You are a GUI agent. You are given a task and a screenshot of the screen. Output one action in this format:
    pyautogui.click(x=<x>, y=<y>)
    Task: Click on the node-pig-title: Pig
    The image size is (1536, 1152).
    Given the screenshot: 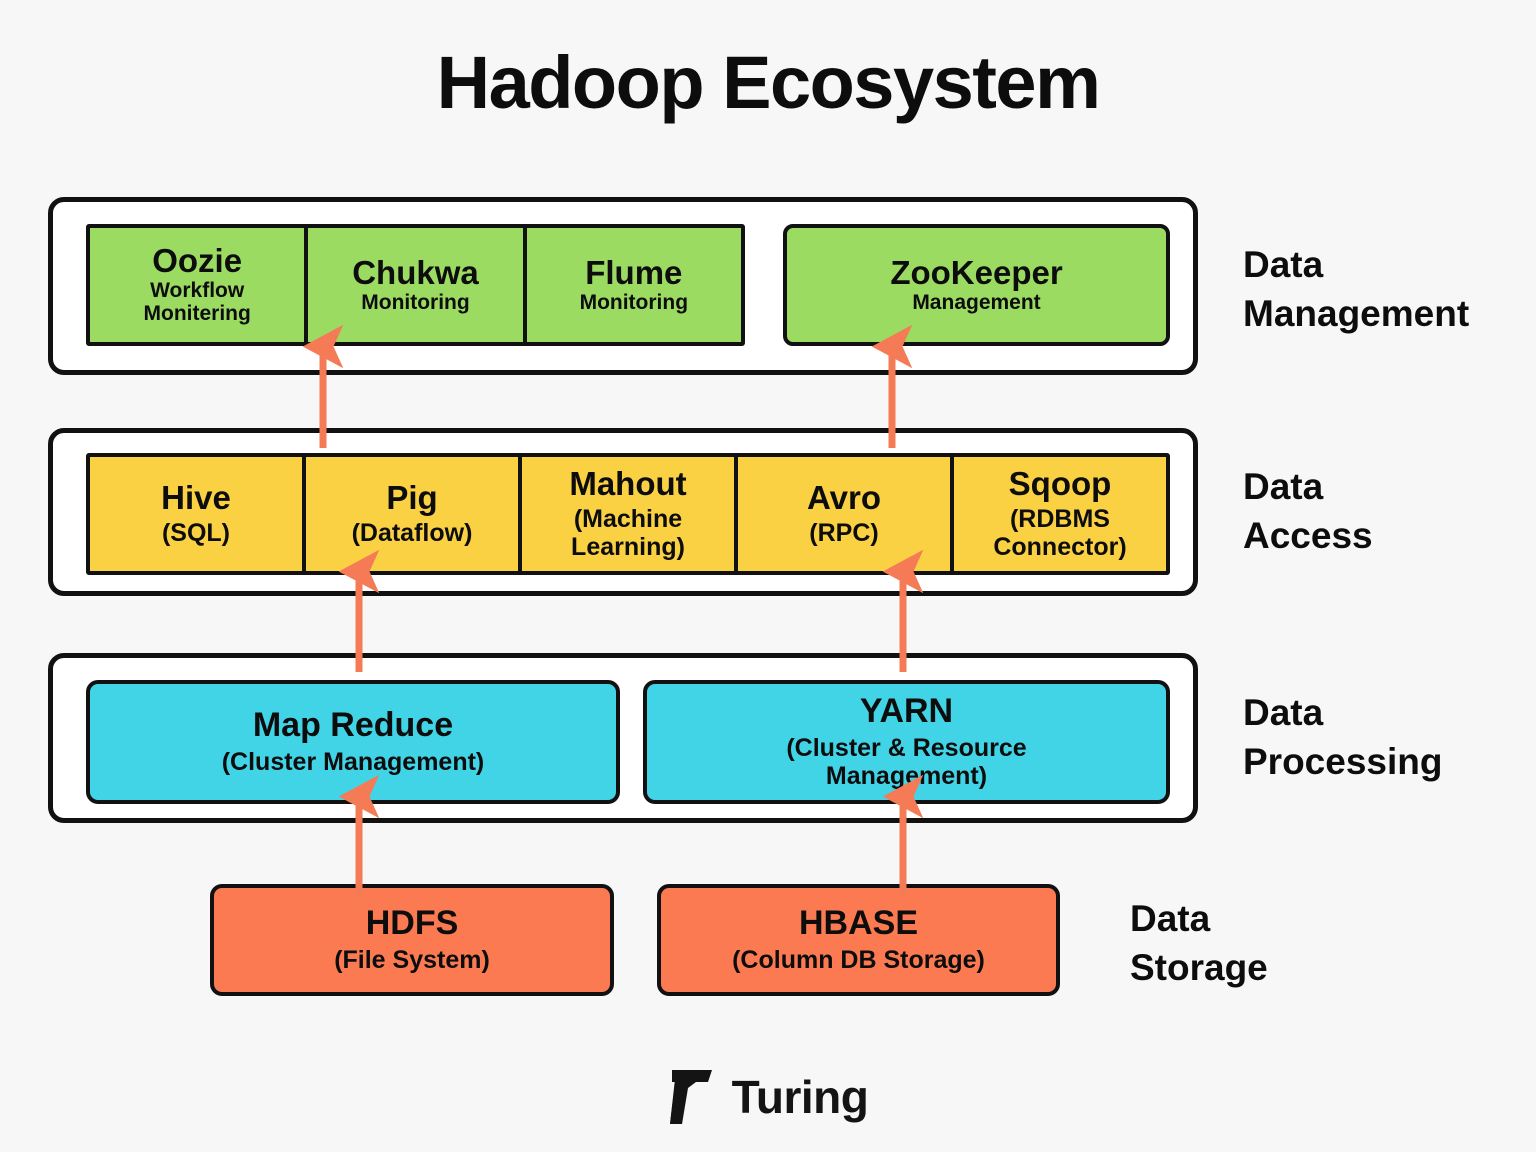 What is the action you would take?
    pyautogui.click(x=412, y=498)
    